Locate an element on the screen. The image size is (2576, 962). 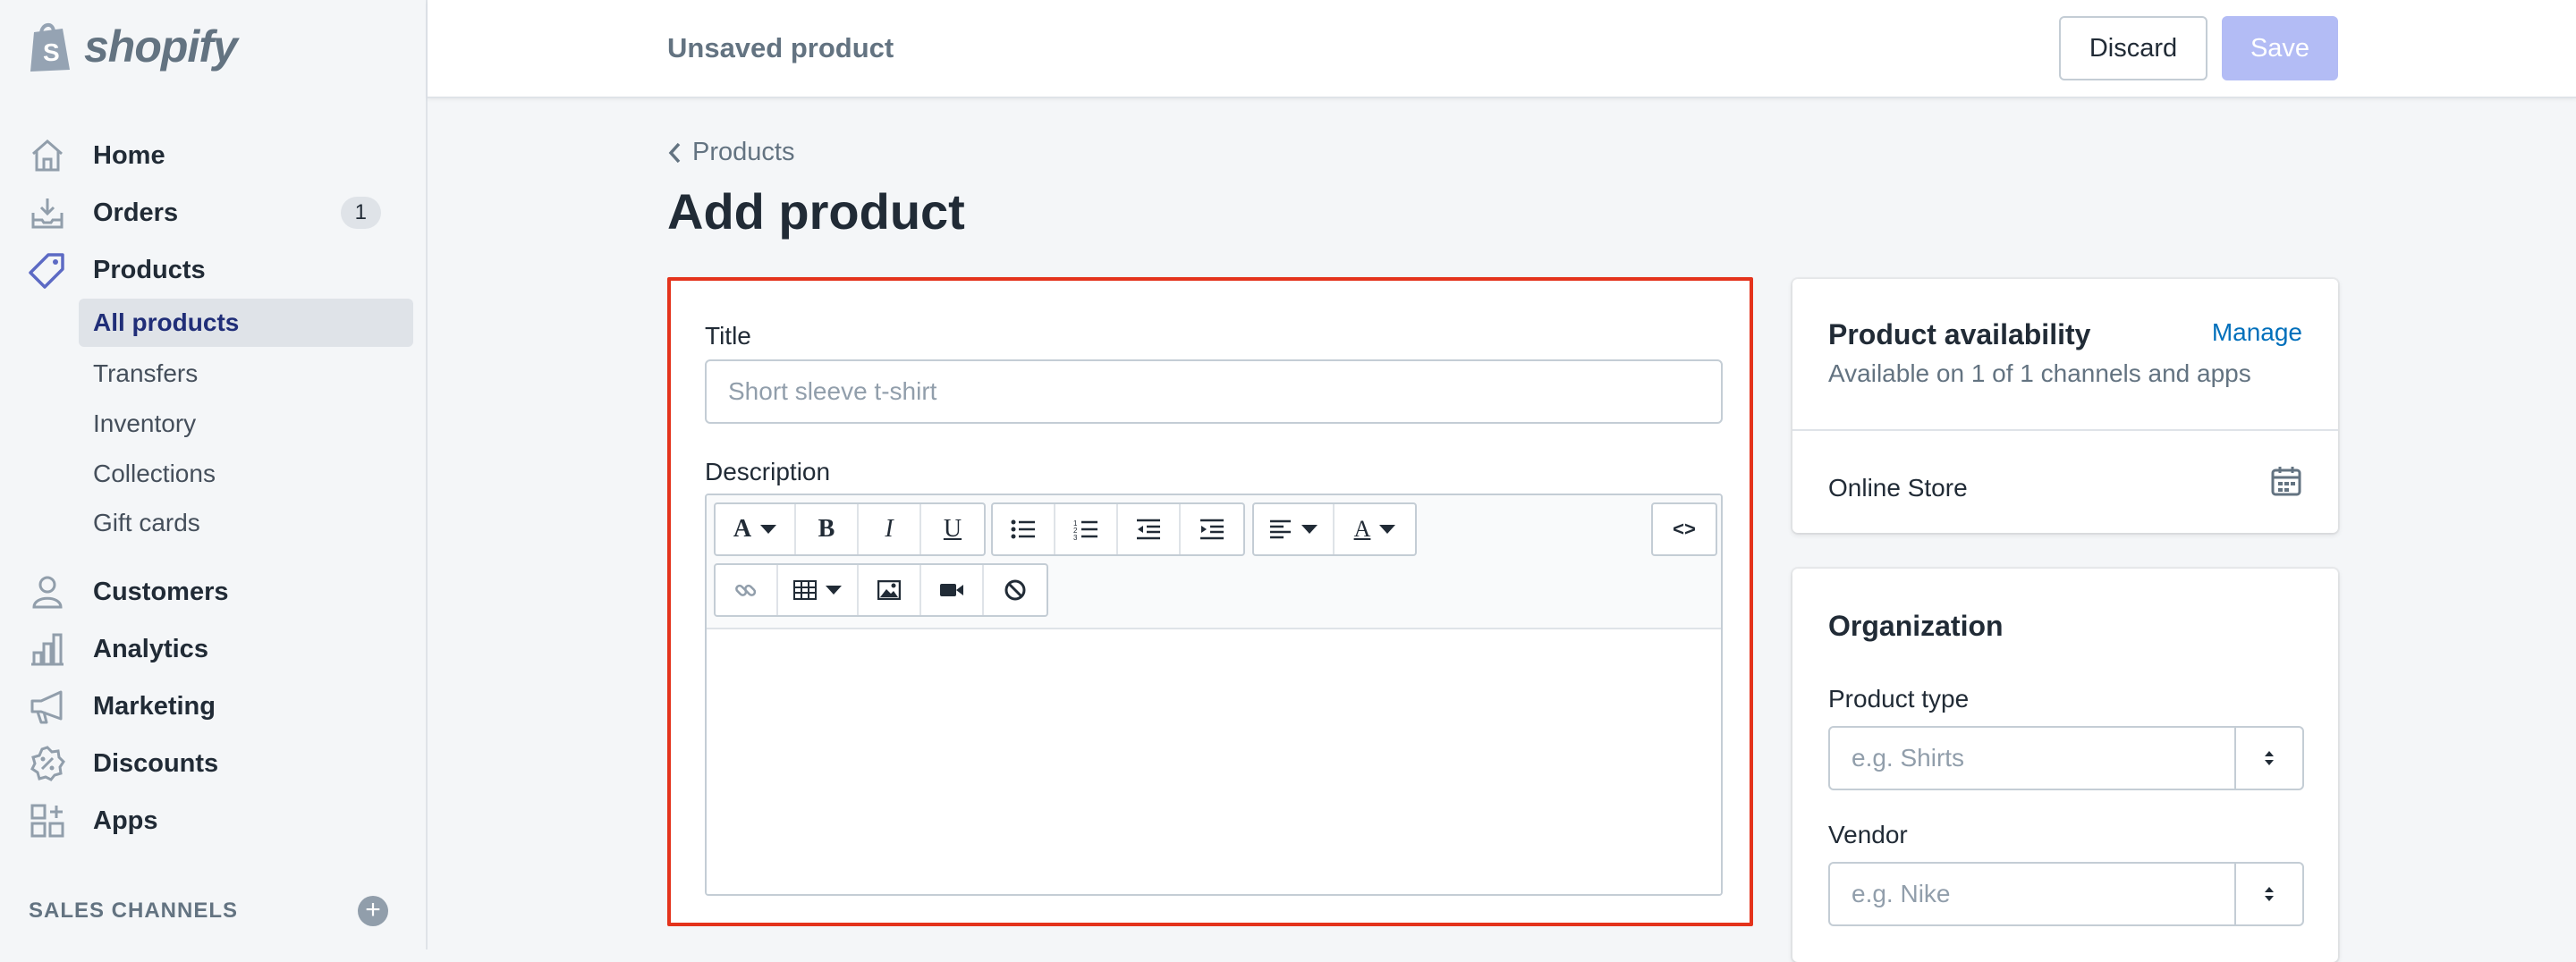
numbered-list-button: 123 is located at coordinates (1086, 529).